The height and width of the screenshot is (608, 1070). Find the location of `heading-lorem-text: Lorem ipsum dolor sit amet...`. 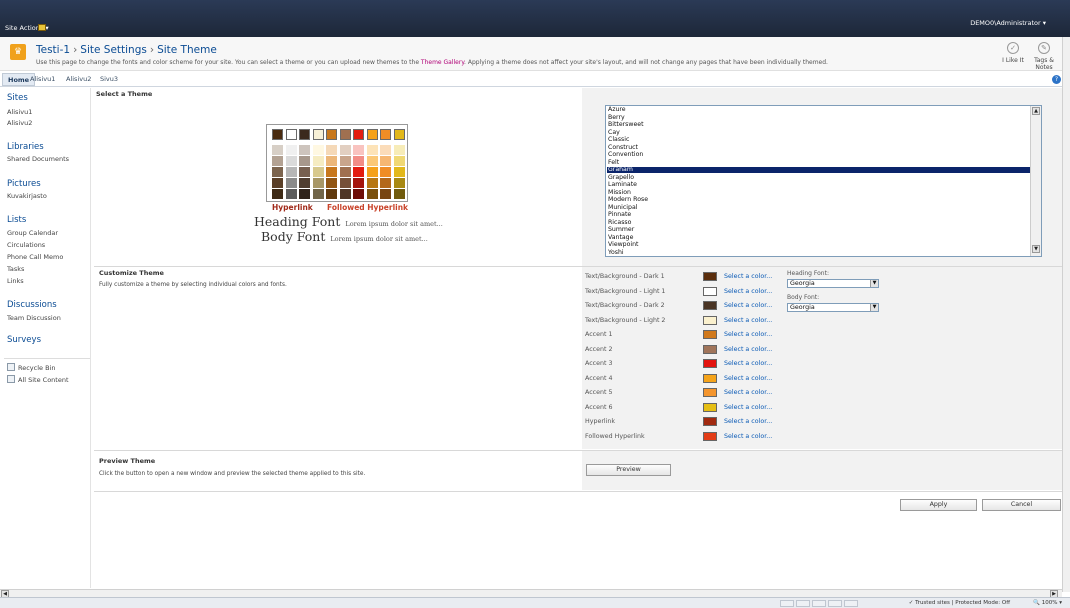

heading-lorem-text: Lorem ipsum dolor sit amet... is located at coordinates (394, 224).